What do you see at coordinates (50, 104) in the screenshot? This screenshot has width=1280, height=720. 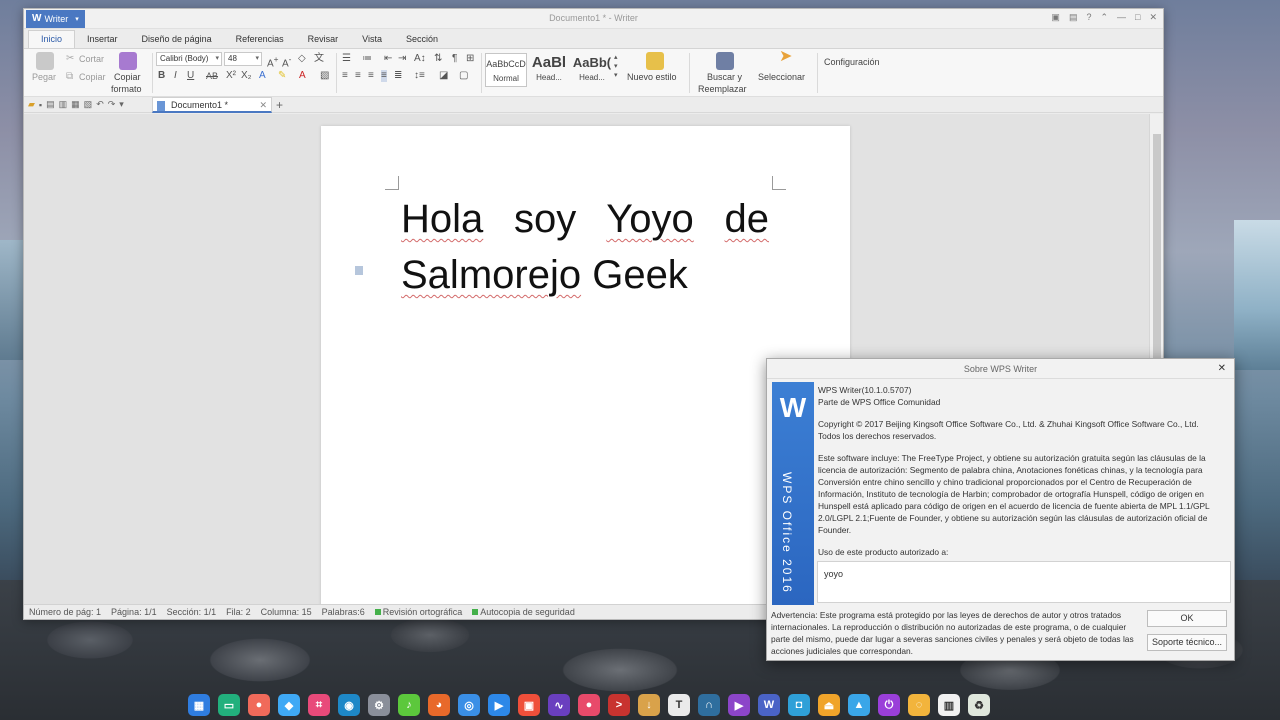 I see `print-icon: ▤` at bounding box center [50, 104].